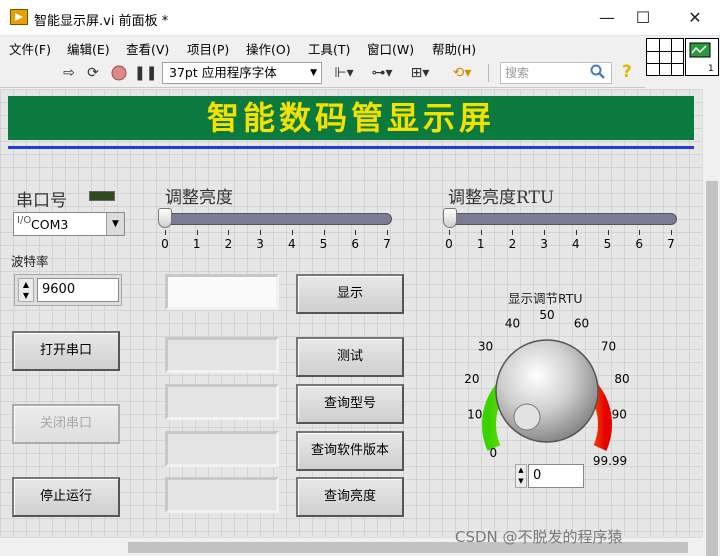 The height and width of the screenshot is (556, 720). Describe the element at coordinates (88, 48) in the screenshot. I see `menu-edit: 编辑(E)` at that location.